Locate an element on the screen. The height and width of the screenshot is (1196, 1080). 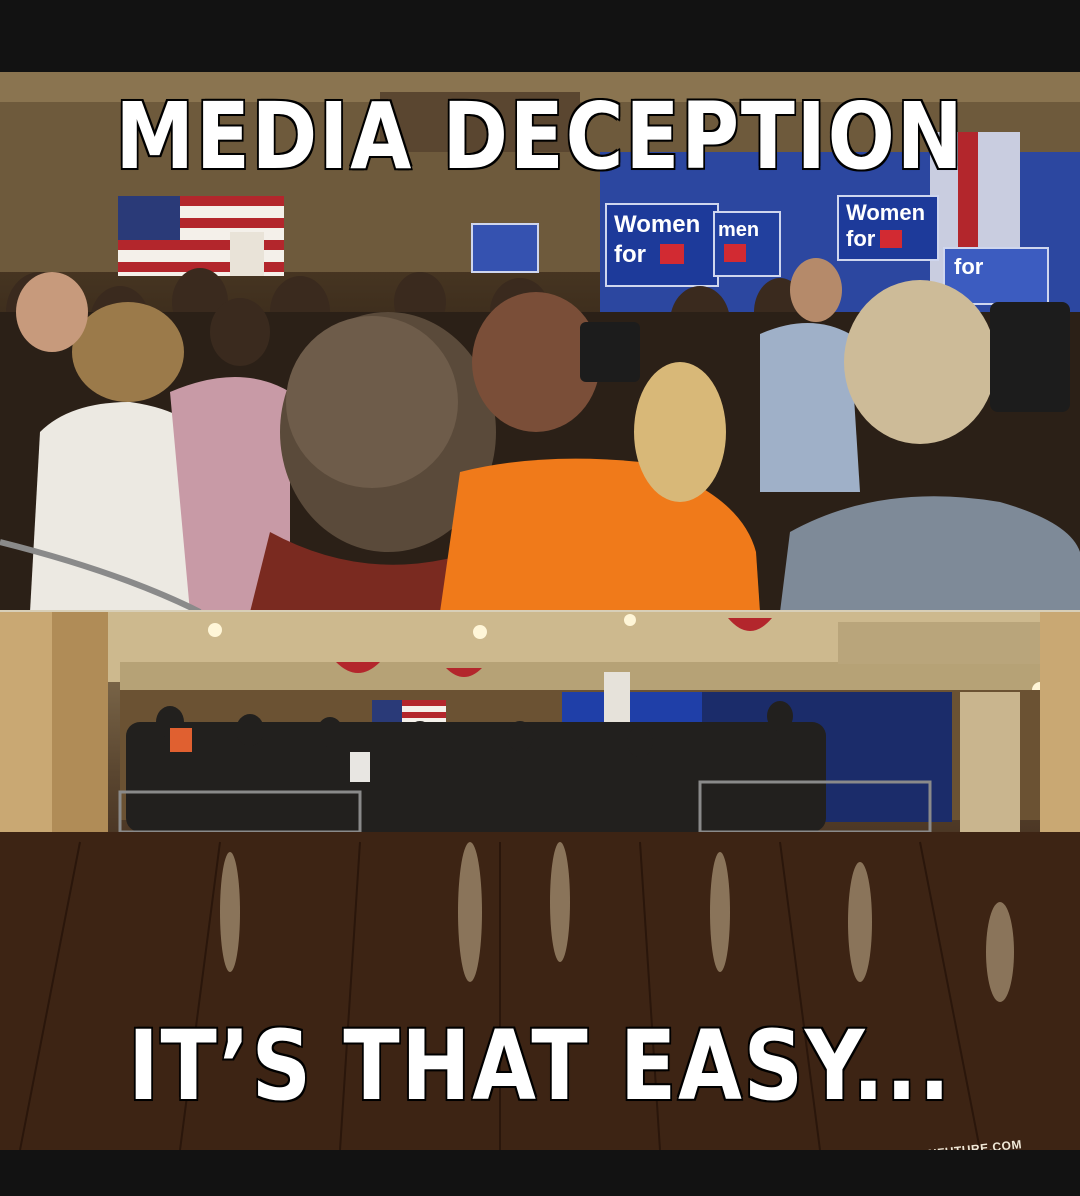
sign-2-line-1: men is located at coordinates (738, 230).